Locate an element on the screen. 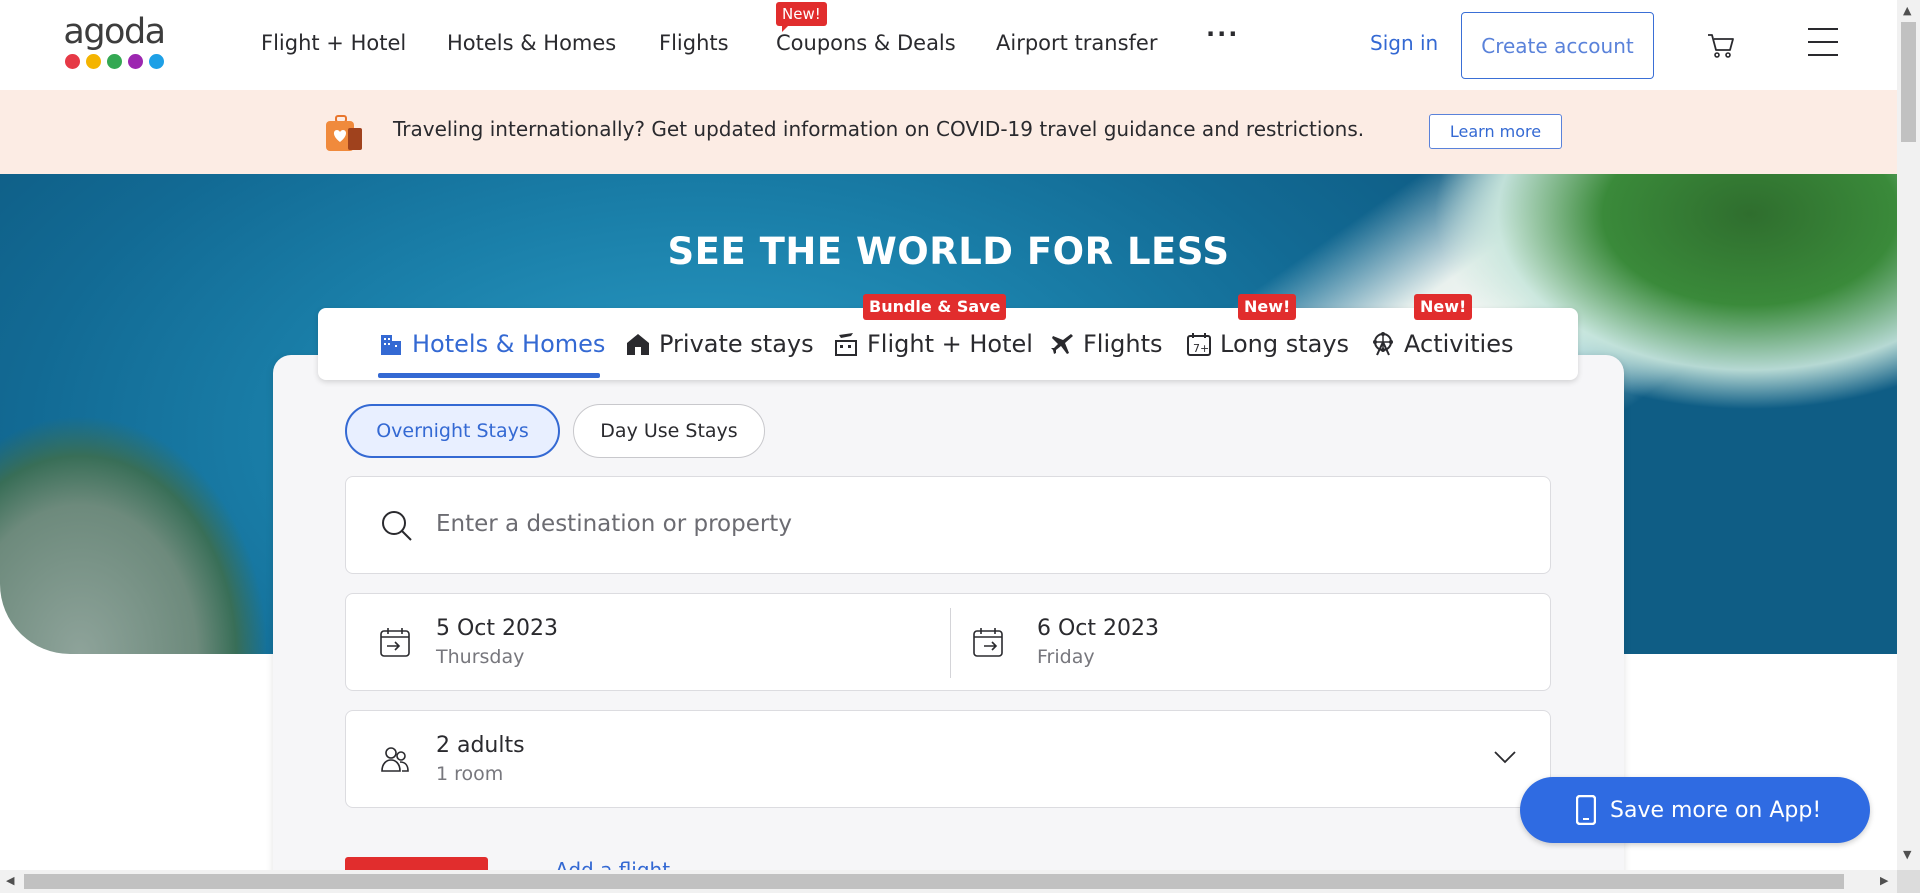 The image size is (1920, 893). airplane-icon is located at coordinates (1062, 344).